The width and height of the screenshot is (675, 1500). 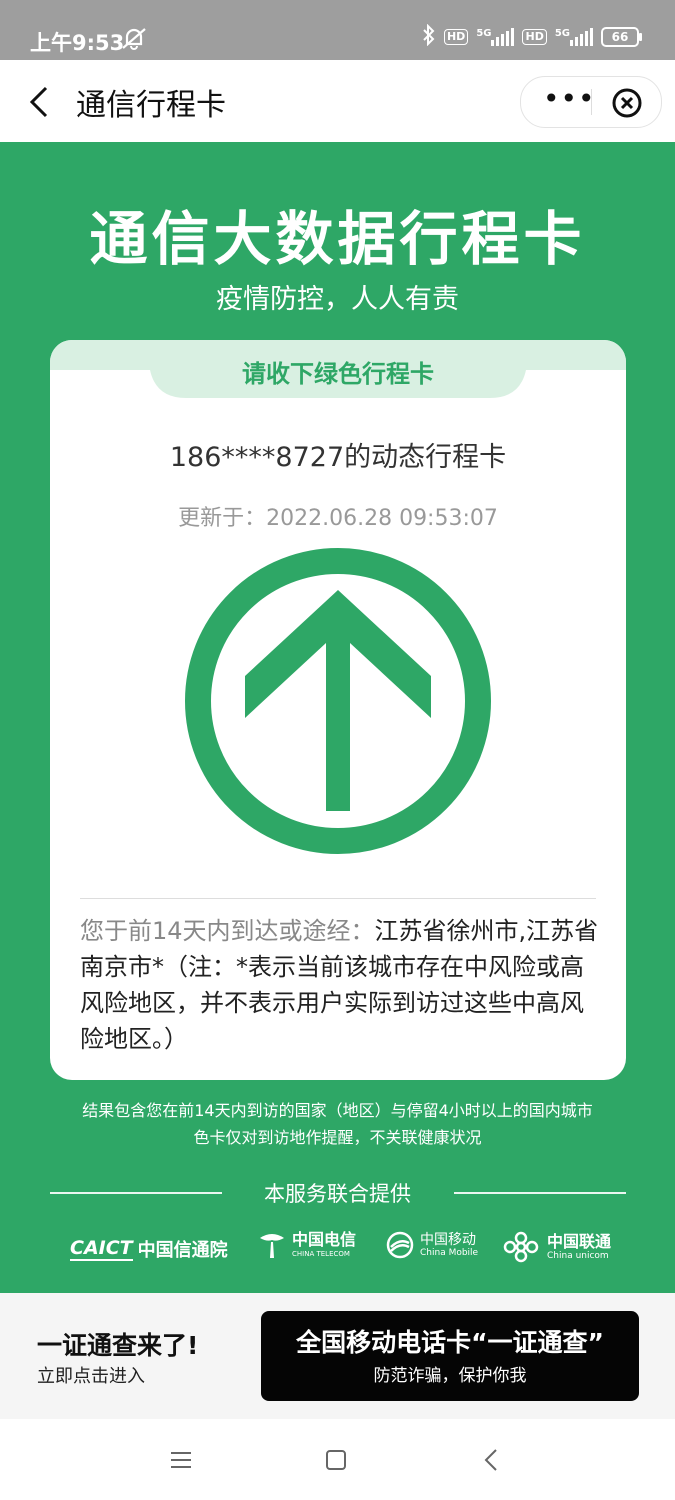 I want to click on header-title: 通信大数据行程卡, so click(x=337, y=239).